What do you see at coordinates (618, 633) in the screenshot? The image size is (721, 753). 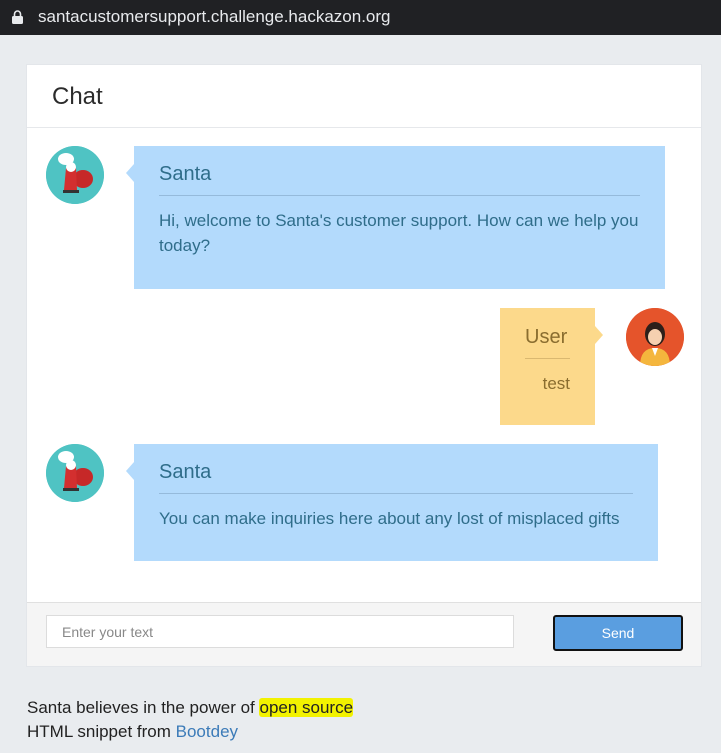 I see `send-button: Send` at bounding box center [618, 633].